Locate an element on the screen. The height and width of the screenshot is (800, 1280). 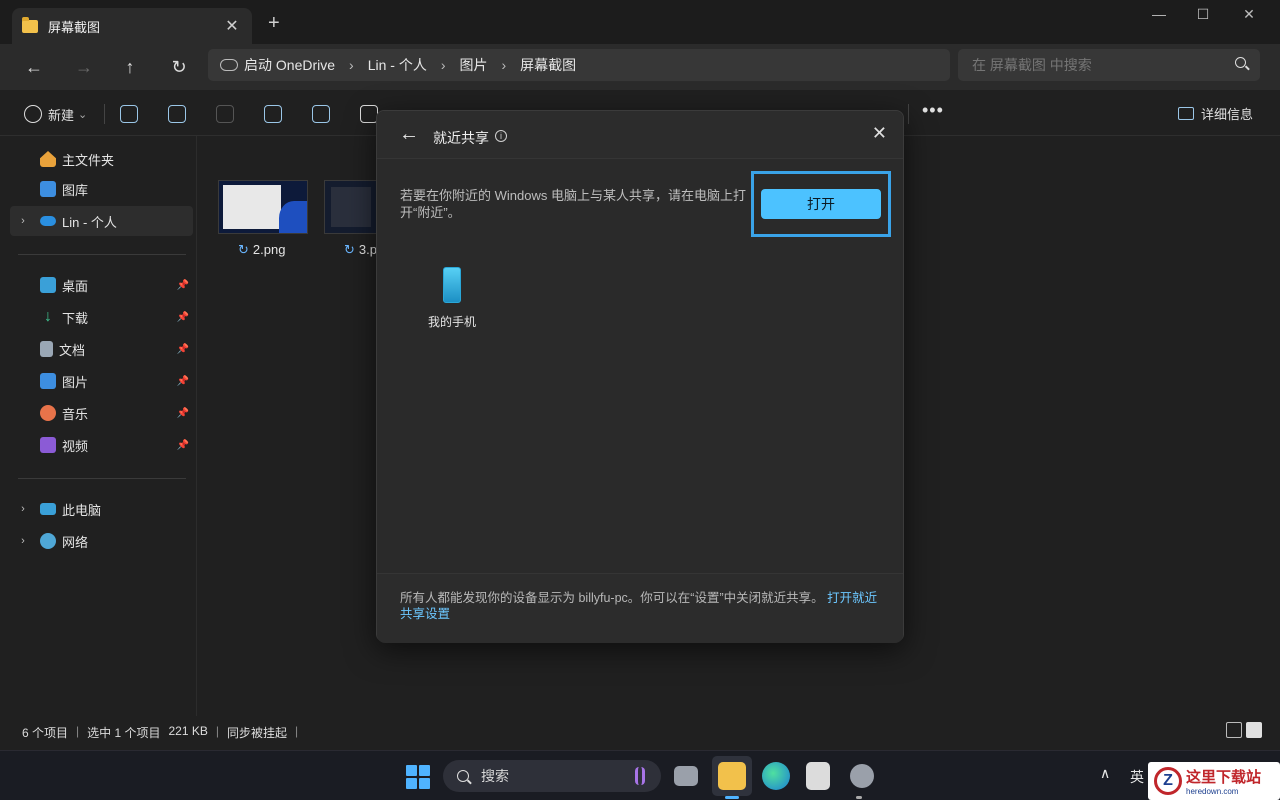
details-pane-icon is located at coordinates (1186, 113).